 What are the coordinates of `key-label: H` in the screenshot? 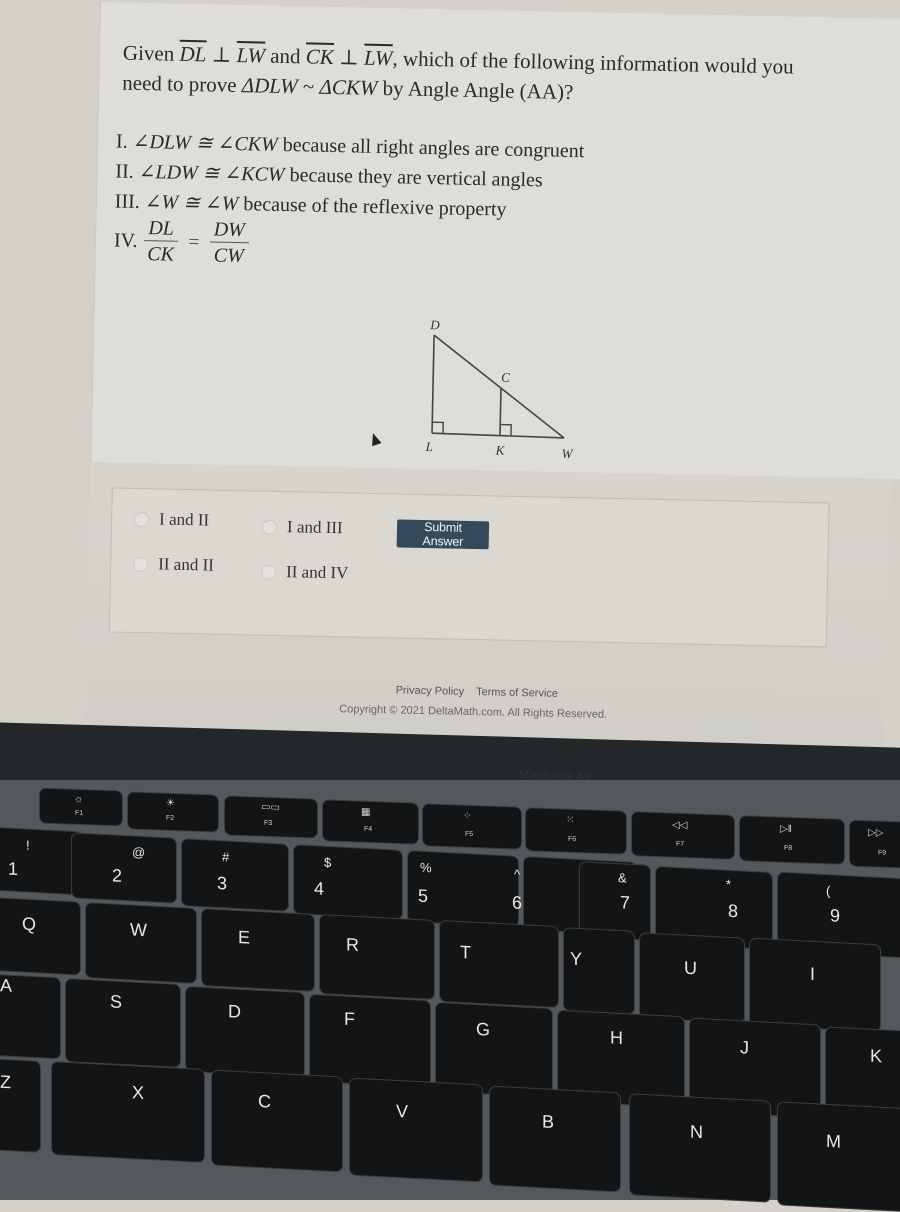 It's located at (616, 1038).